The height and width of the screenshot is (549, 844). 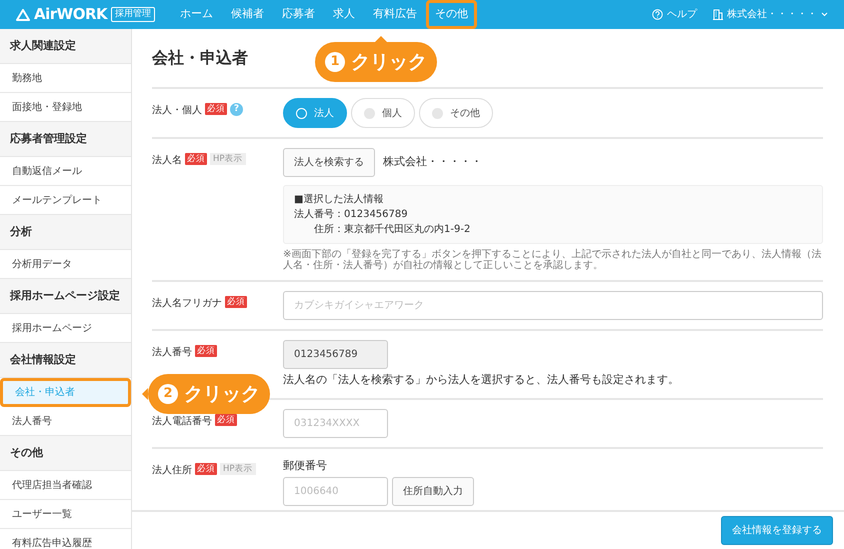 I want to click on logo-text: AirWORK, so click(x=71, y=15).